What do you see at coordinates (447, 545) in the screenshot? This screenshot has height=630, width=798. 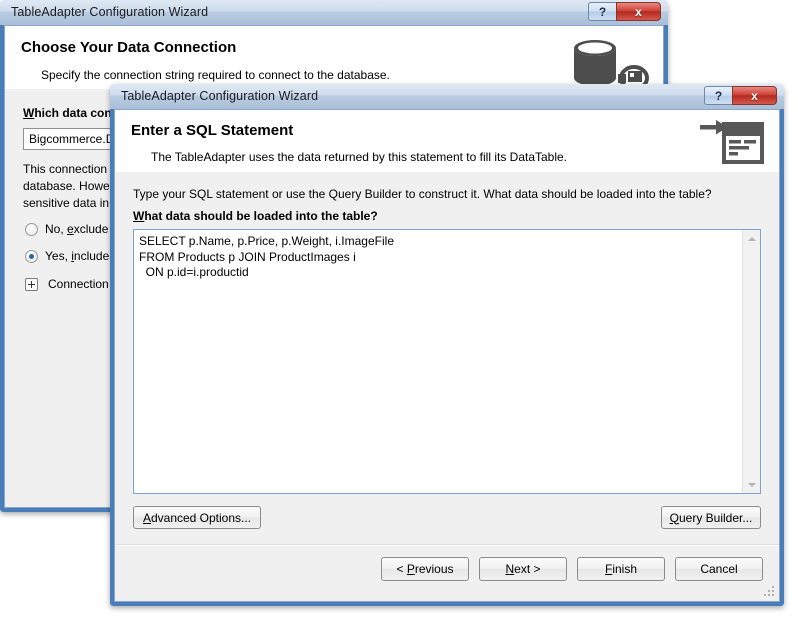 I see `footer-separator` at bounding box center [447, 545].